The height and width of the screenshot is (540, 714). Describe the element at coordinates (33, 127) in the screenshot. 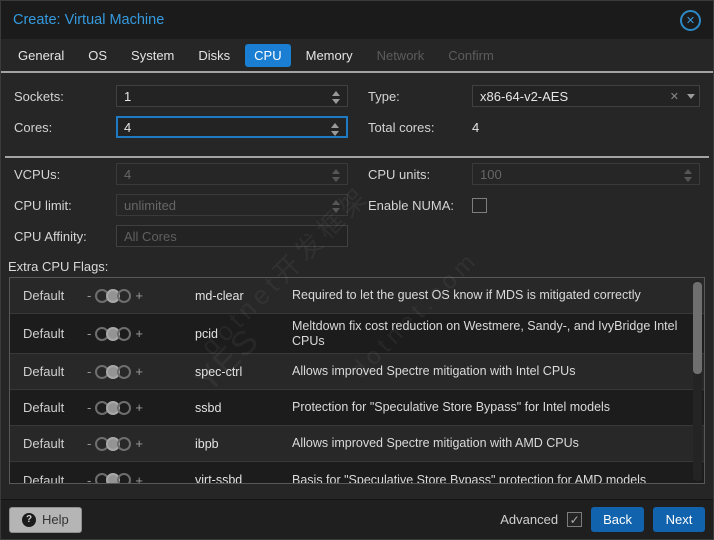

I see `cores-label: Cores:` at that location.